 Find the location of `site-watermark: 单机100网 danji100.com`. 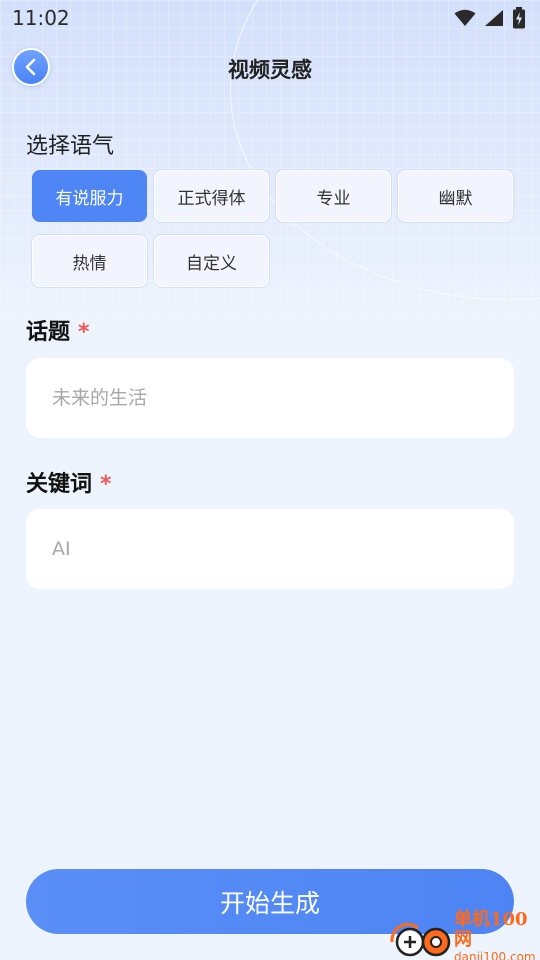

site-watermark: 单机100网 danji100.com is located at coordinates (464, 935).